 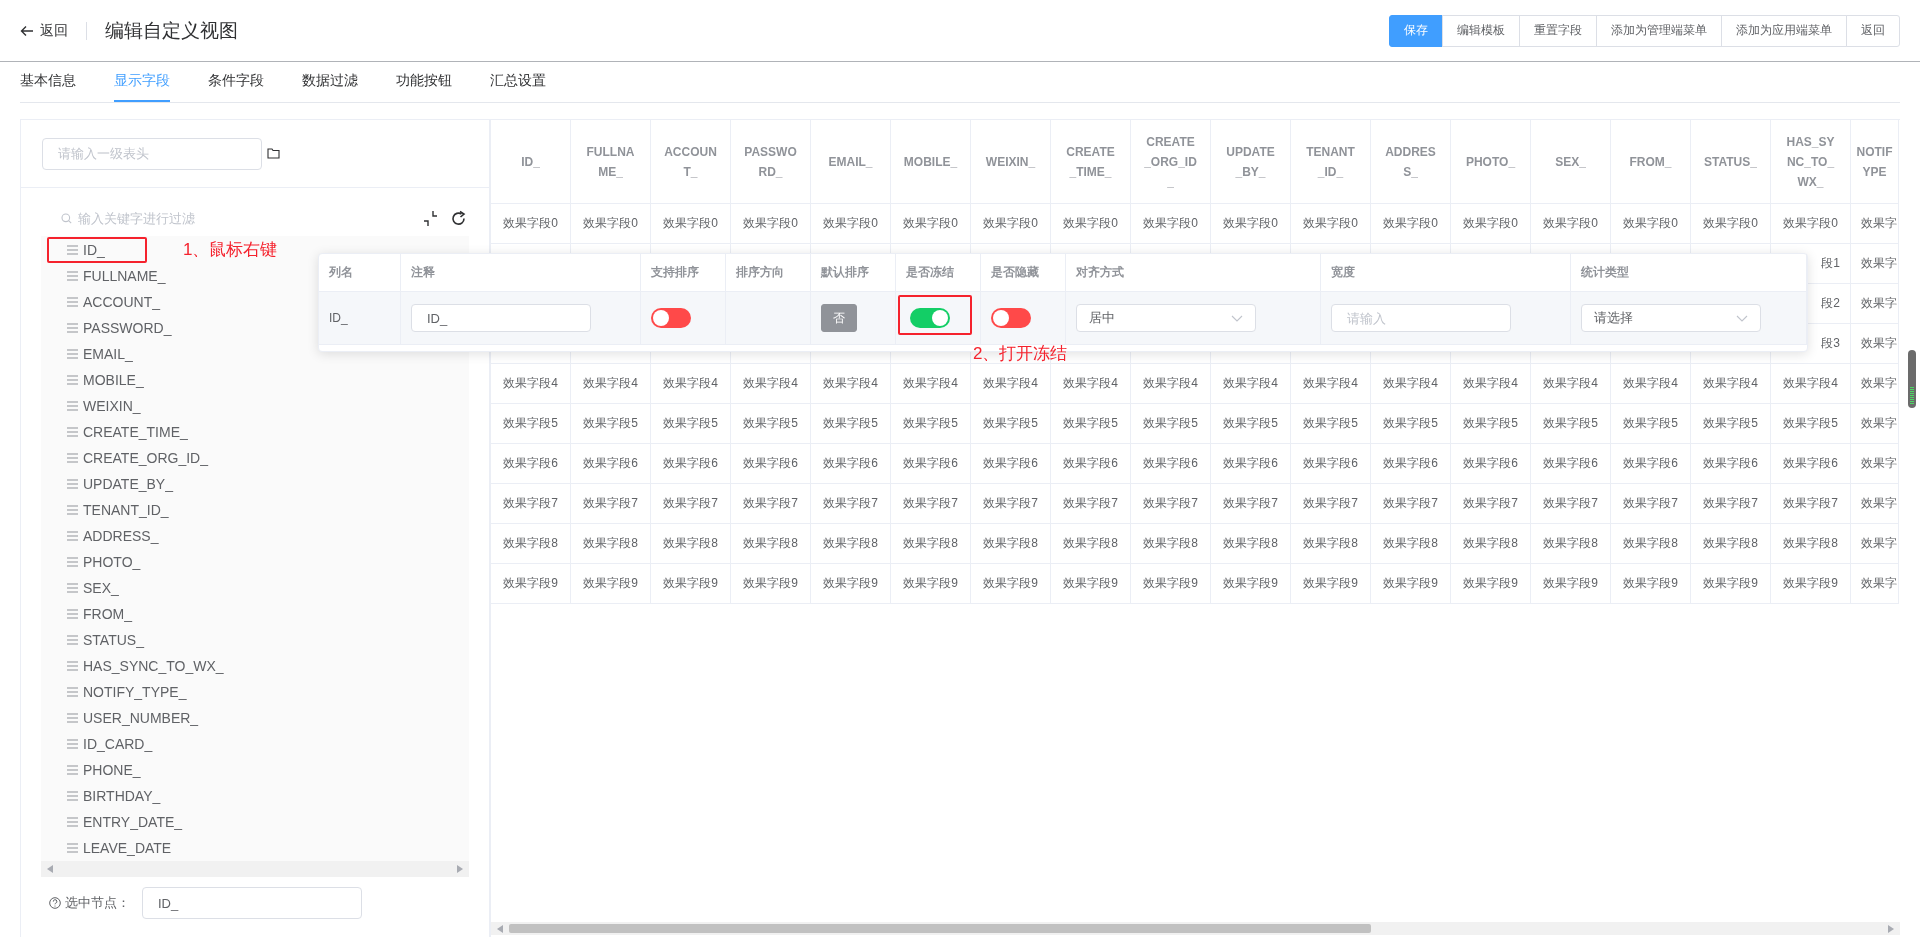 What do you see at coordinates (48, 82) in the screenshot?
I see `tab: 基本信息` at bounding box center [48, 82].